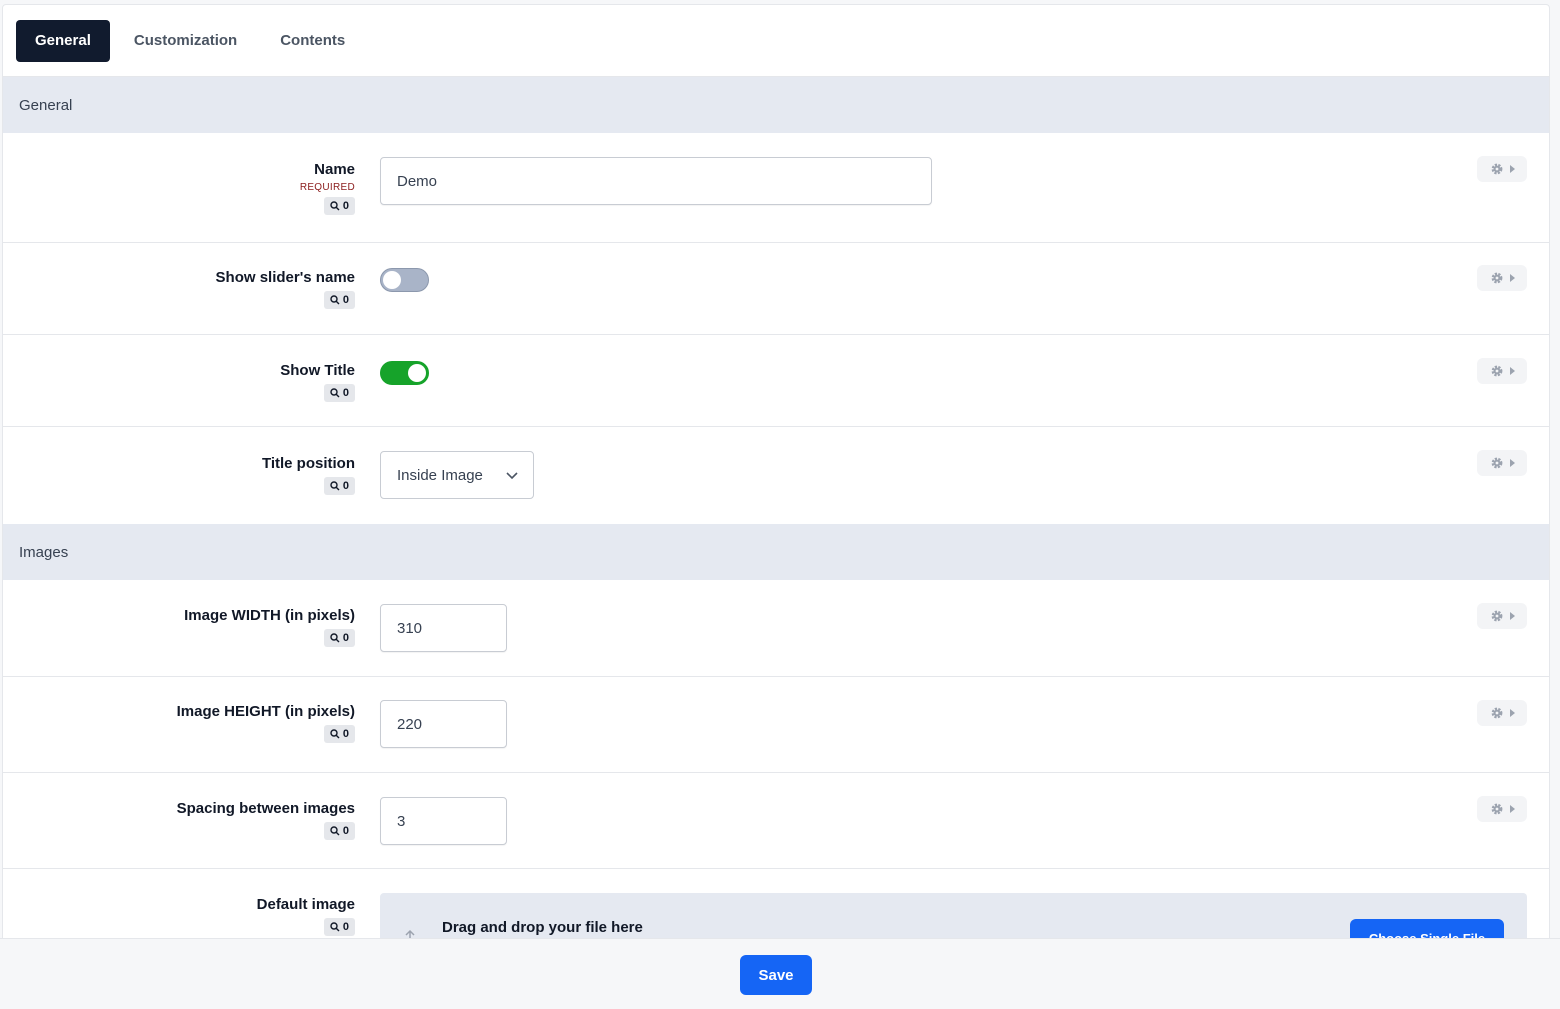 The width and height of the screenshot is (1560, 1009). What do you see at coordinates (440, 475) in the screenshot?
I see `select-value: Inside Image` at bounding box center [440, 475].